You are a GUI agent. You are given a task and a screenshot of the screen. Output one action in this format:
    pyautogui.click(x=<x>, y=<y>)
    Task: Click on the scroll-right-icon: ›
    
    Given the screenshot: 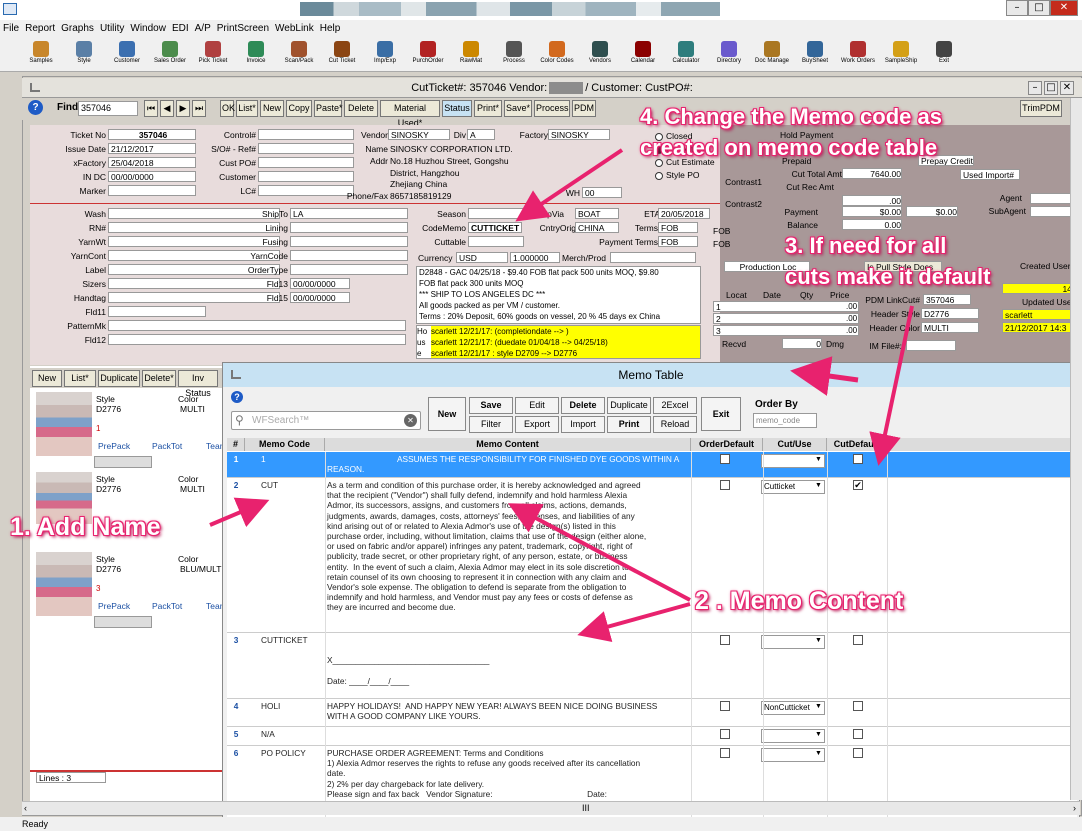 What is the action you would take?
    pyautogui.click(x=1074, y=808)
    